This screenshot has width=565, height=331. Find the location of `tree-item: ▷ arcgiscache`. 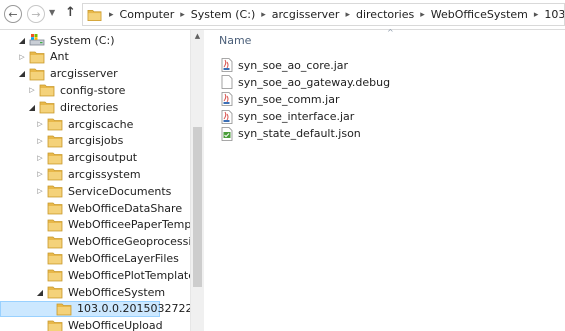

tree-item: ▷ arcgiscache is located at coordinates (95, 124).